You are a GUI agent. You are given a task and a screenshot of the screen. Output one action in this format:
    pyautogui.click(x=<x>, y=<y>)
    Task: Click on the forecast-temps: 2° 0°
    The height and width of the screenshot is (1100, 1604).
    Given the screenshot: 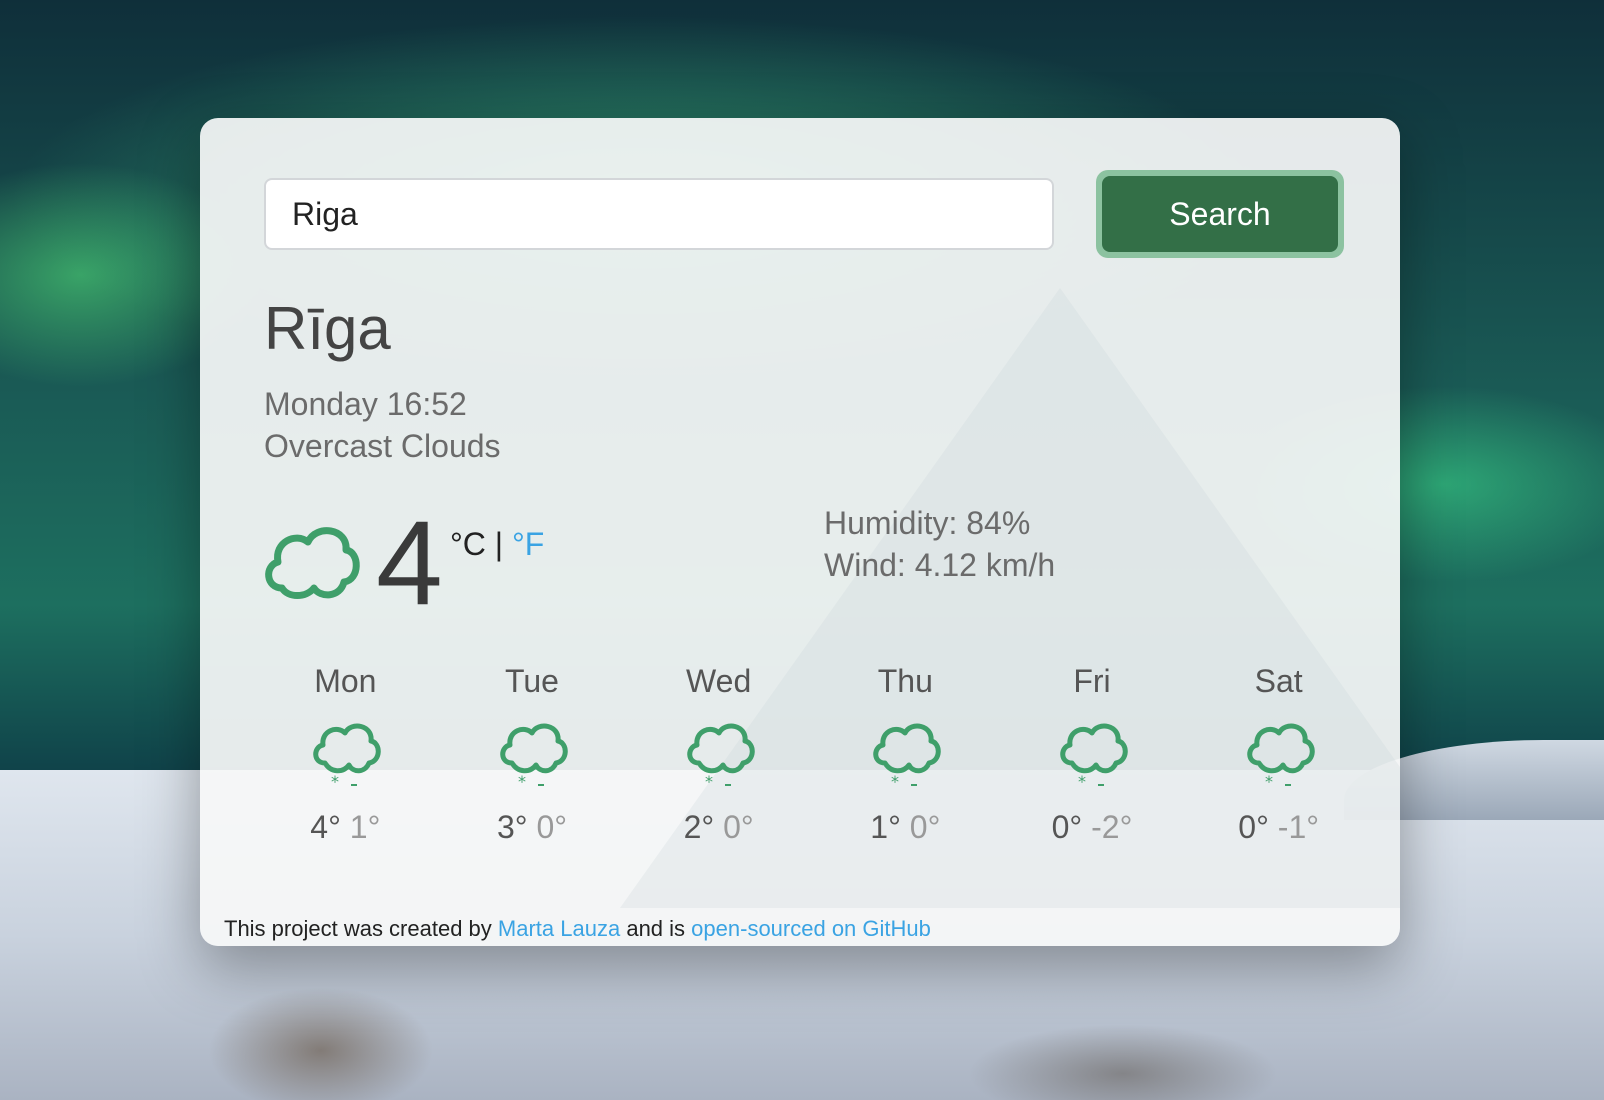 What is the action you would take?
    pyautogui.click(x=718, y=827)
    